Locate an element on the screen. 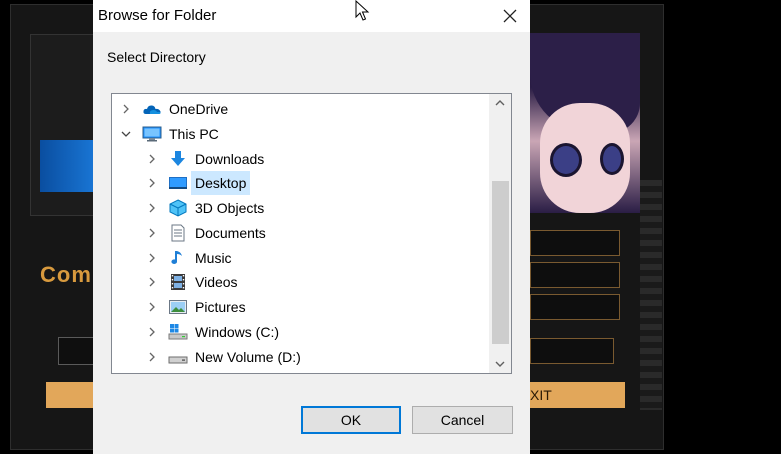 This screenshot has width=781, height=454. close-icon is located at coordinates (510, 16).